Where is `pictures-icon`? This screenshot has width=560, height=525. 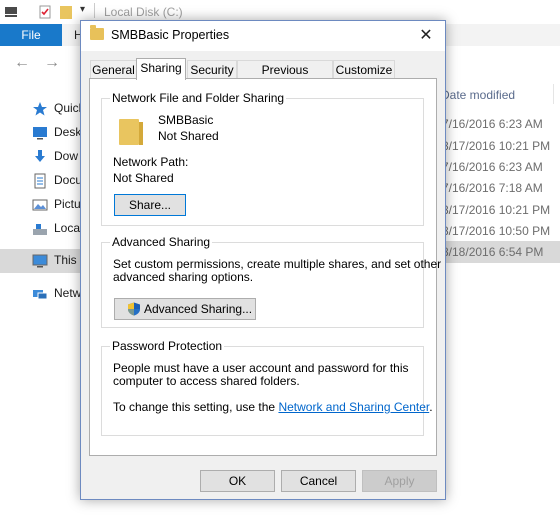
pictures-icon is located at coordinates (40, 205).